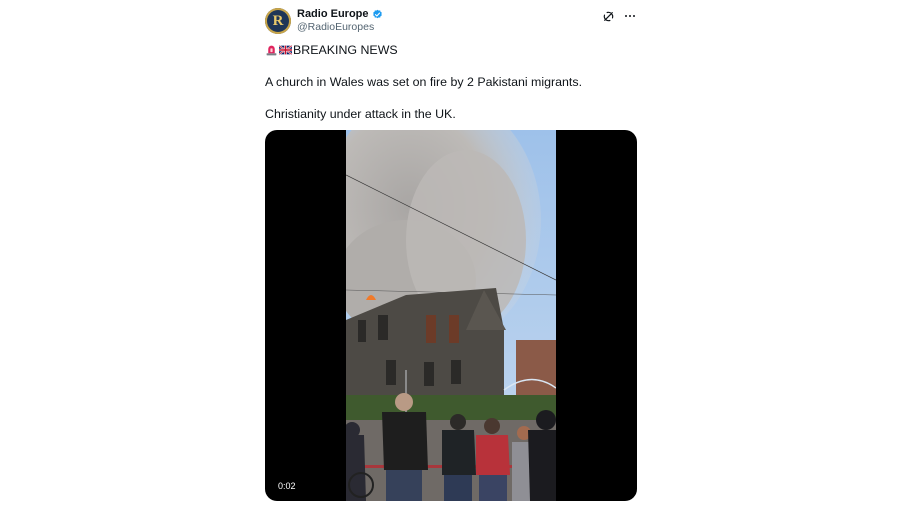 The width and height of the screenshot is (900, 506). What do you see at coordinates (345, 50) in the screenshot?
I see `breaking-news-text: BREAKING NEWS` at bounding box center [345, 50].